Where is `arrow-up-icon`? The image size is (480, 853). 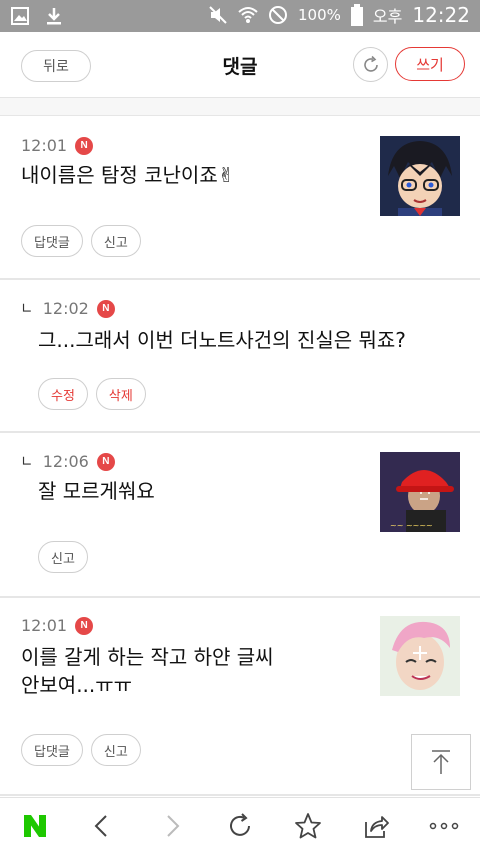 arrow-up-icon is located at coordinates (441, 762).